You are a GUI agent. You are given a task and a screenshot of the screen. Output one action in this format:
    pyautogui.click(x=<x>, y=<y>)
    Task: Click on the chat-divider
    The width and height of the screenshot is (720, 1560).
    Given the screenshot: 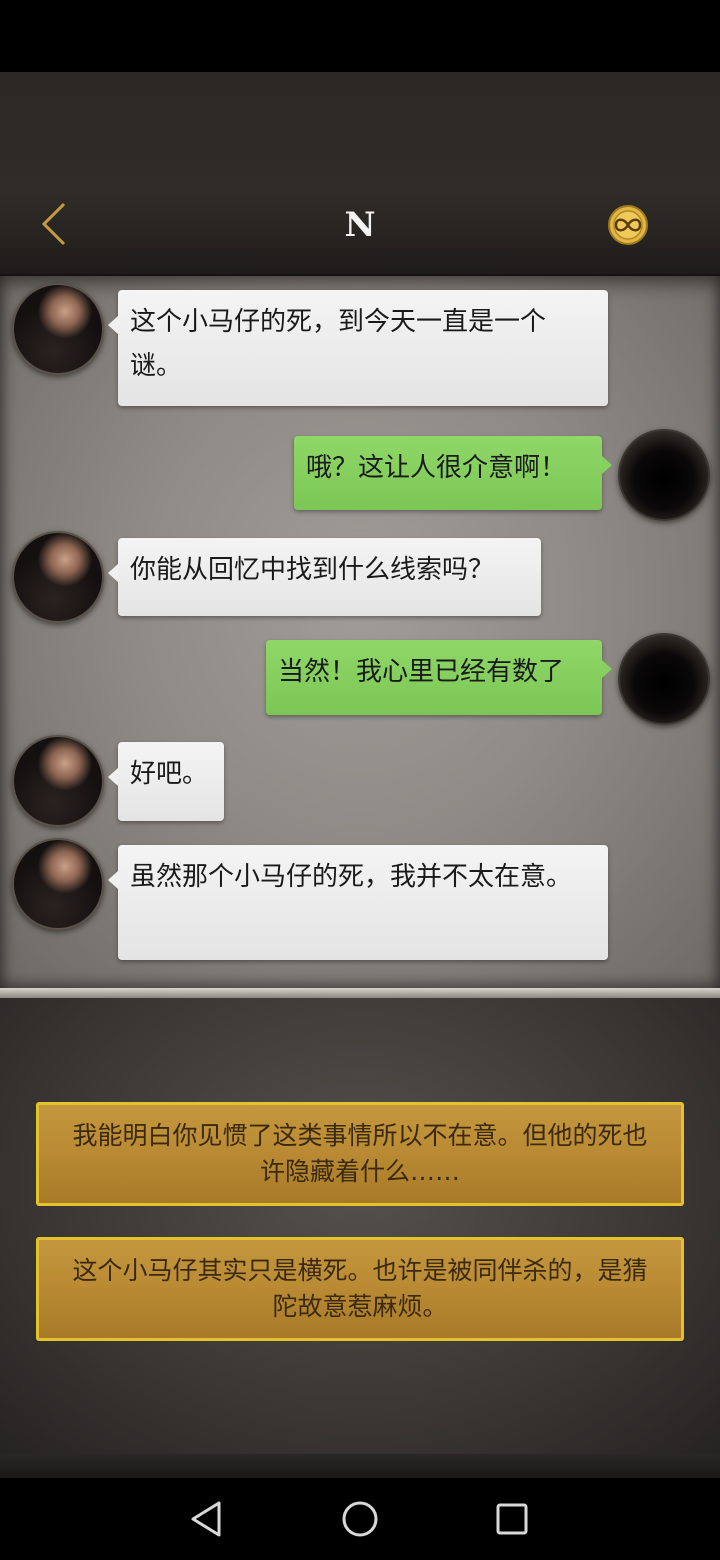 What is the action you would take?
    pyautogui.click(x=360, y=993)
    